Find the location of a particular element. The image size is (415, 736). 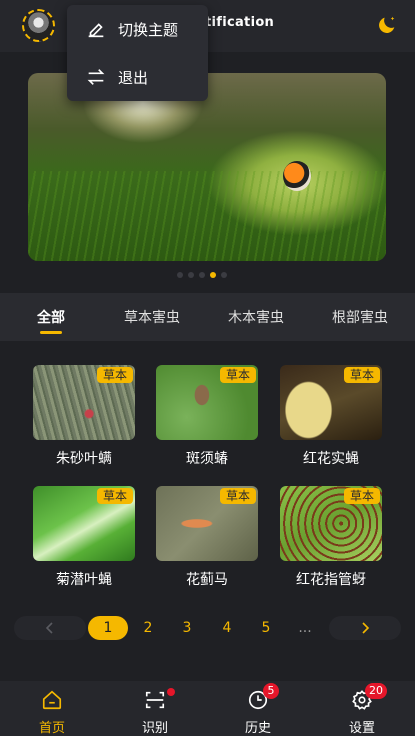

notification-dot is located at coordinates (171, 692).